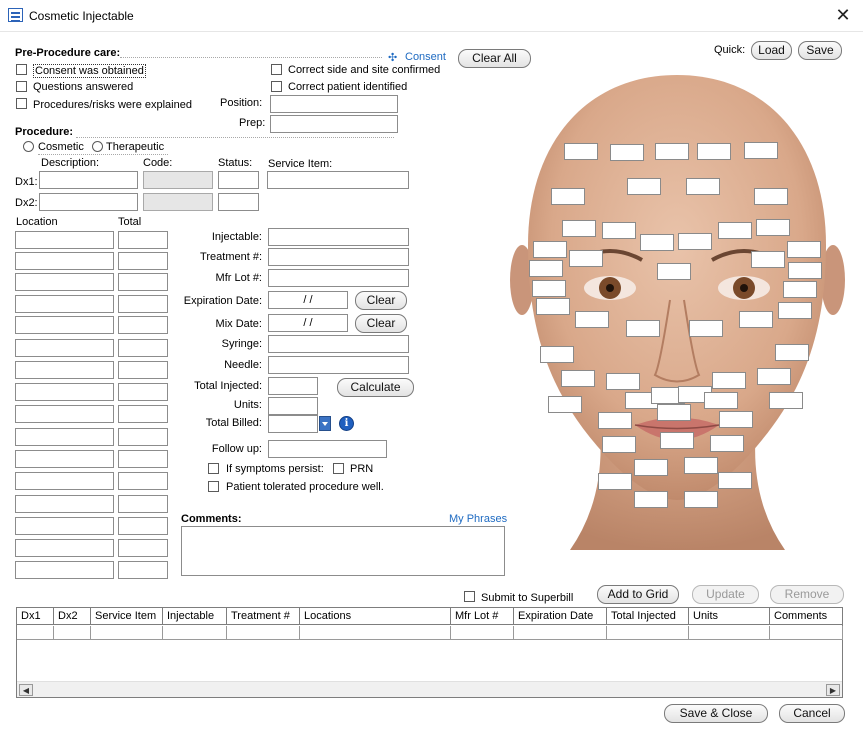 The width and height of the screenshot is (863, 736). What do you see at coordinates (338, 237) in the screenshot?
I see `injectable-input` at bounding box center [338, 237].